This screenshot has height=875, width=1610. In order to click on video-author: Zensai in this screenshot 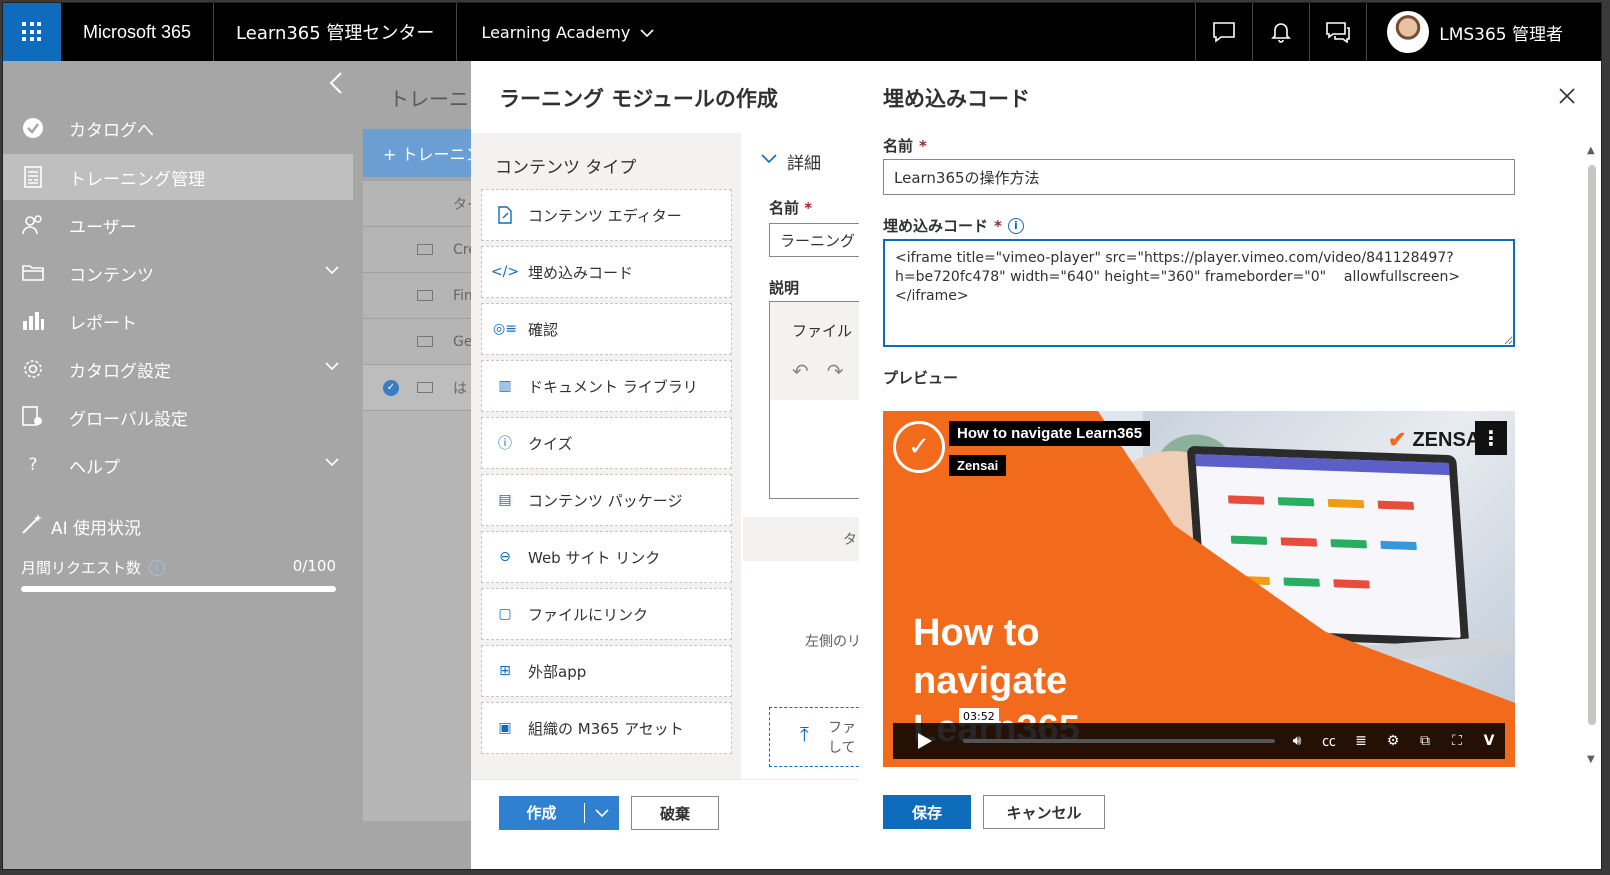, I will do `click(978, 465)`.